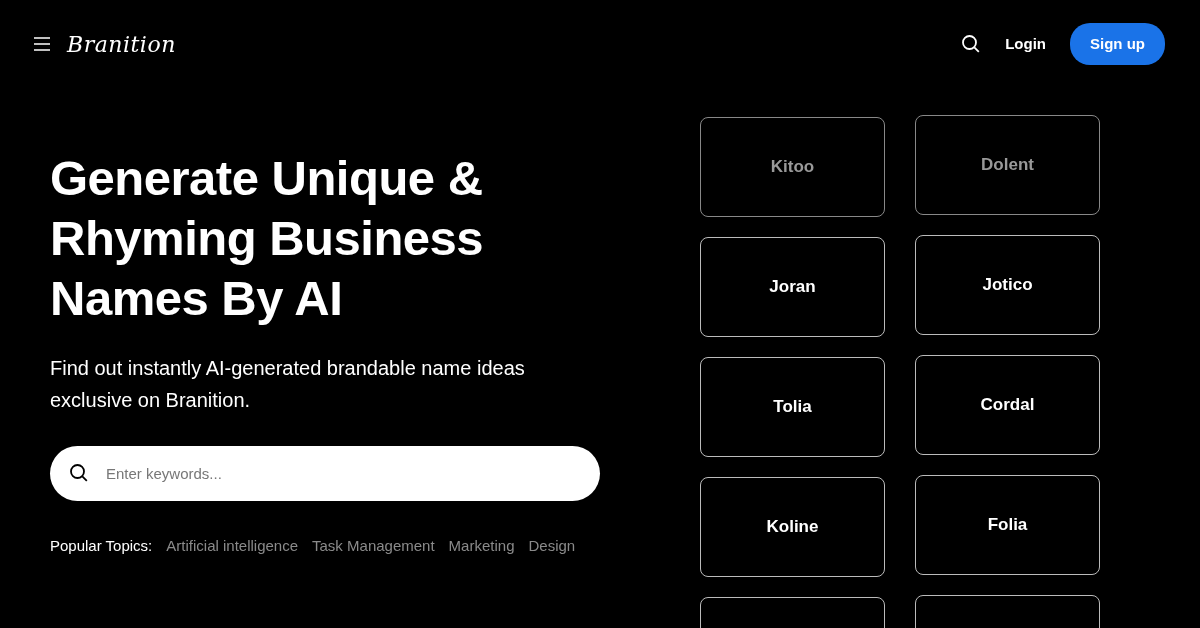 The image size is (1200, 628). What do you see at coordinates (792, 407) in the screenshot?
I see `name-card: Tolia` at bounding box center [792, 407].